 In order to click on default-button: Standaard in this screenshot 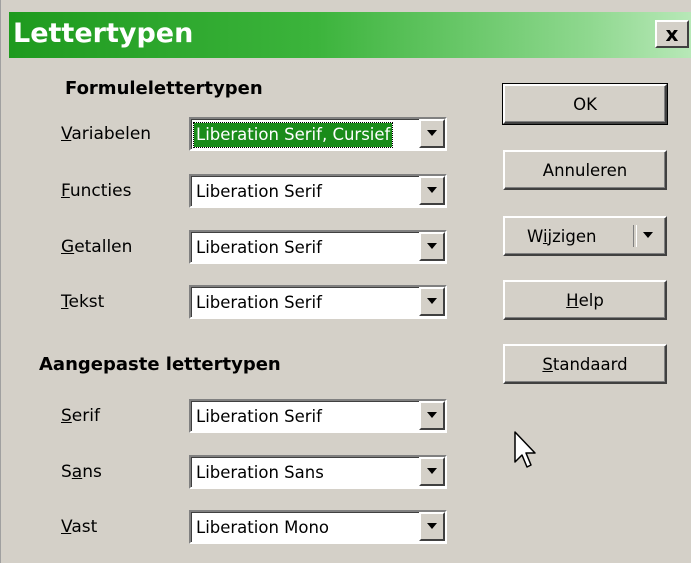, I will do `click(585, 364)`.